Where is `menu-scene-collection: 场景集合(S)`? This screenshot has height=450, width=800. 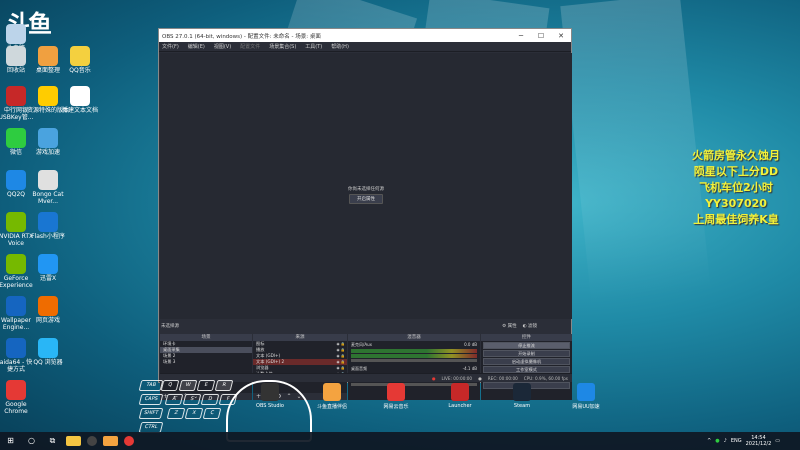
menu-scene-collection: 场景集合(S) is located at coordinates (282, 46).